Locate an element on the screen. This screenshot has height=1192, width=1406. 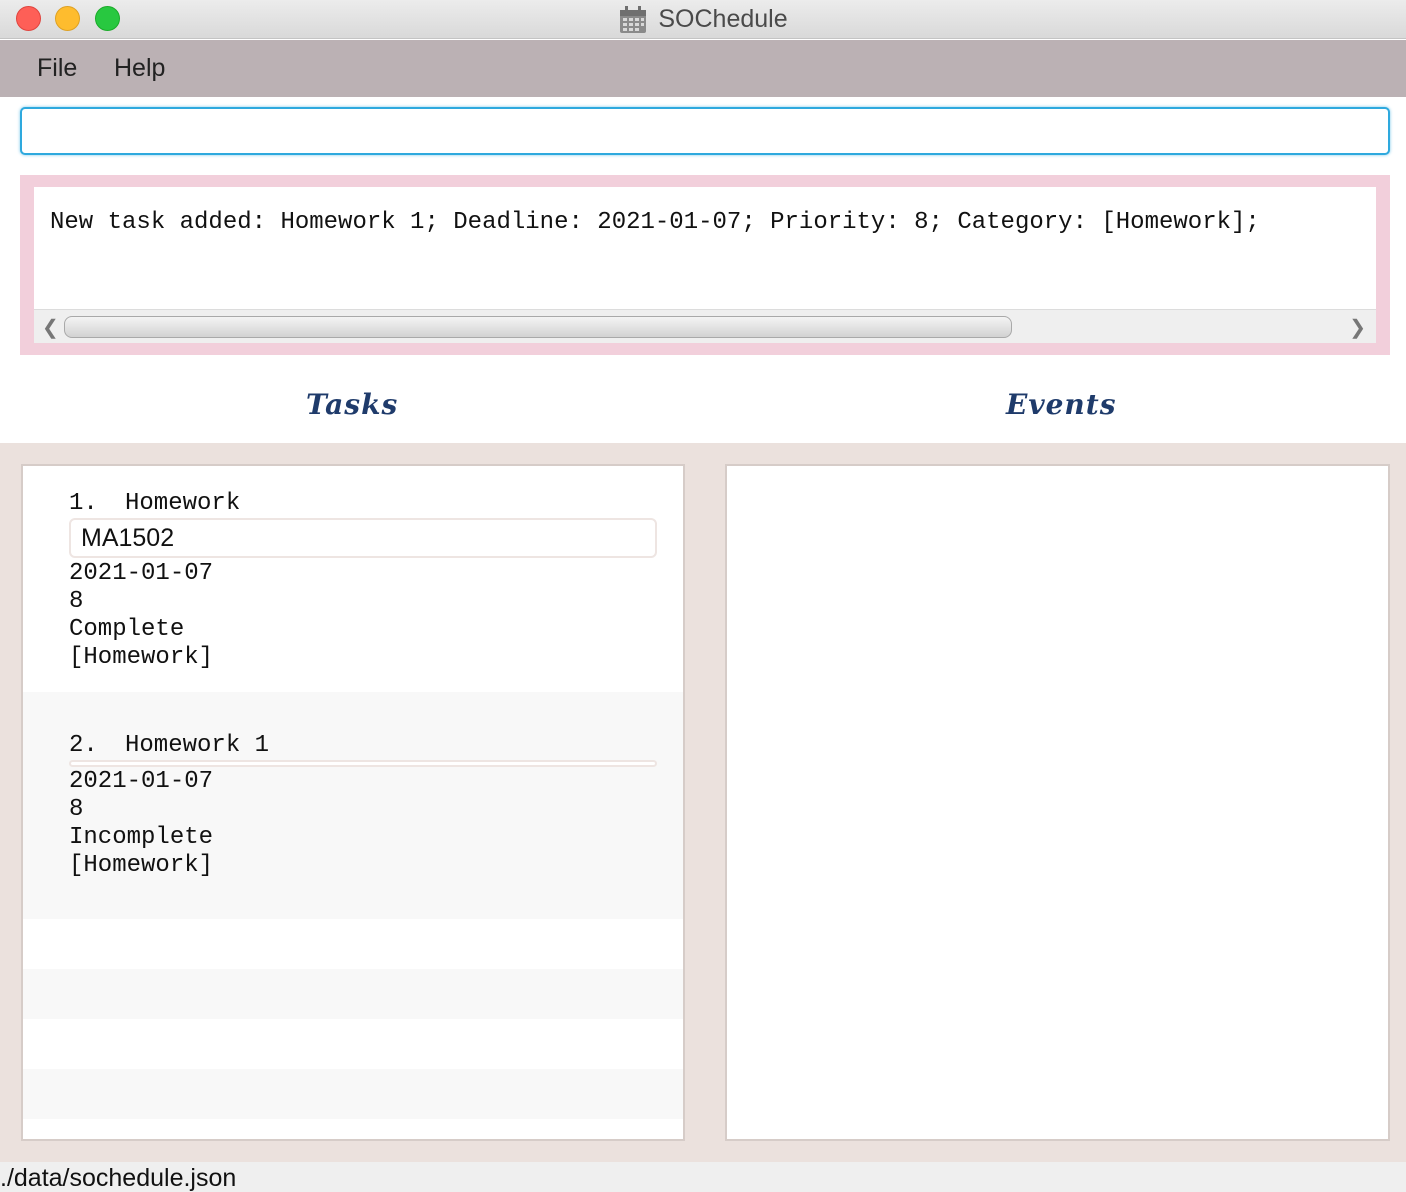
task-index: 1. is located at coordinates (83, 503).